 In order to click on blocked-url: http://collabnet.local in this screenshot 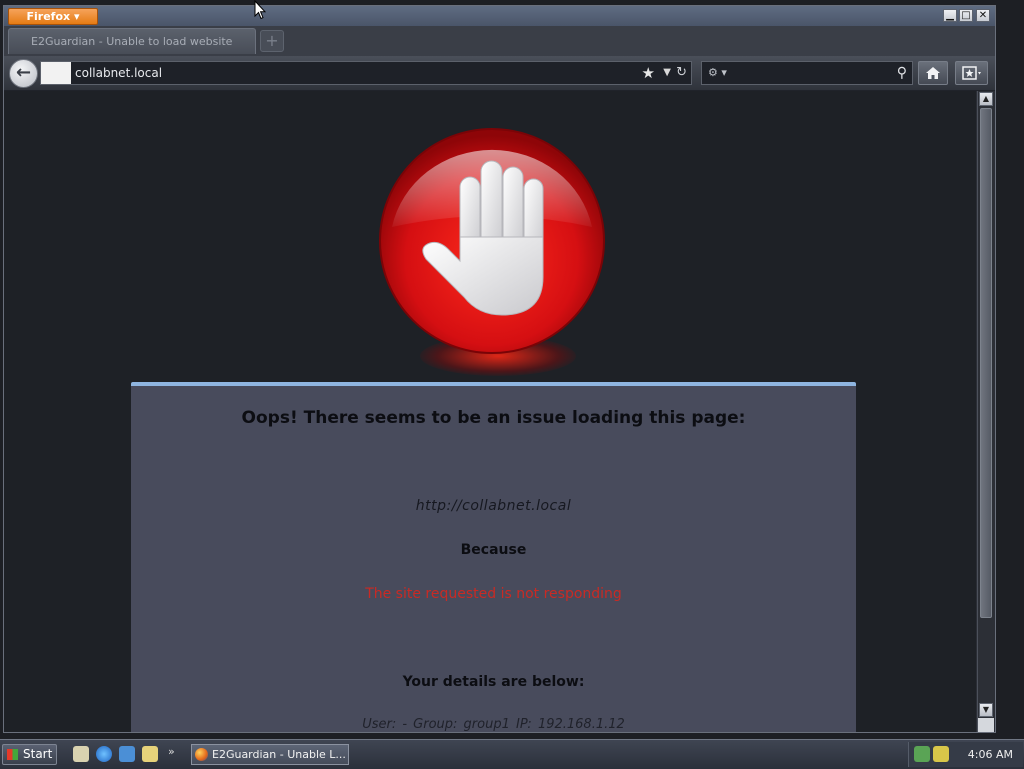, I will do `click(493, 506)`.